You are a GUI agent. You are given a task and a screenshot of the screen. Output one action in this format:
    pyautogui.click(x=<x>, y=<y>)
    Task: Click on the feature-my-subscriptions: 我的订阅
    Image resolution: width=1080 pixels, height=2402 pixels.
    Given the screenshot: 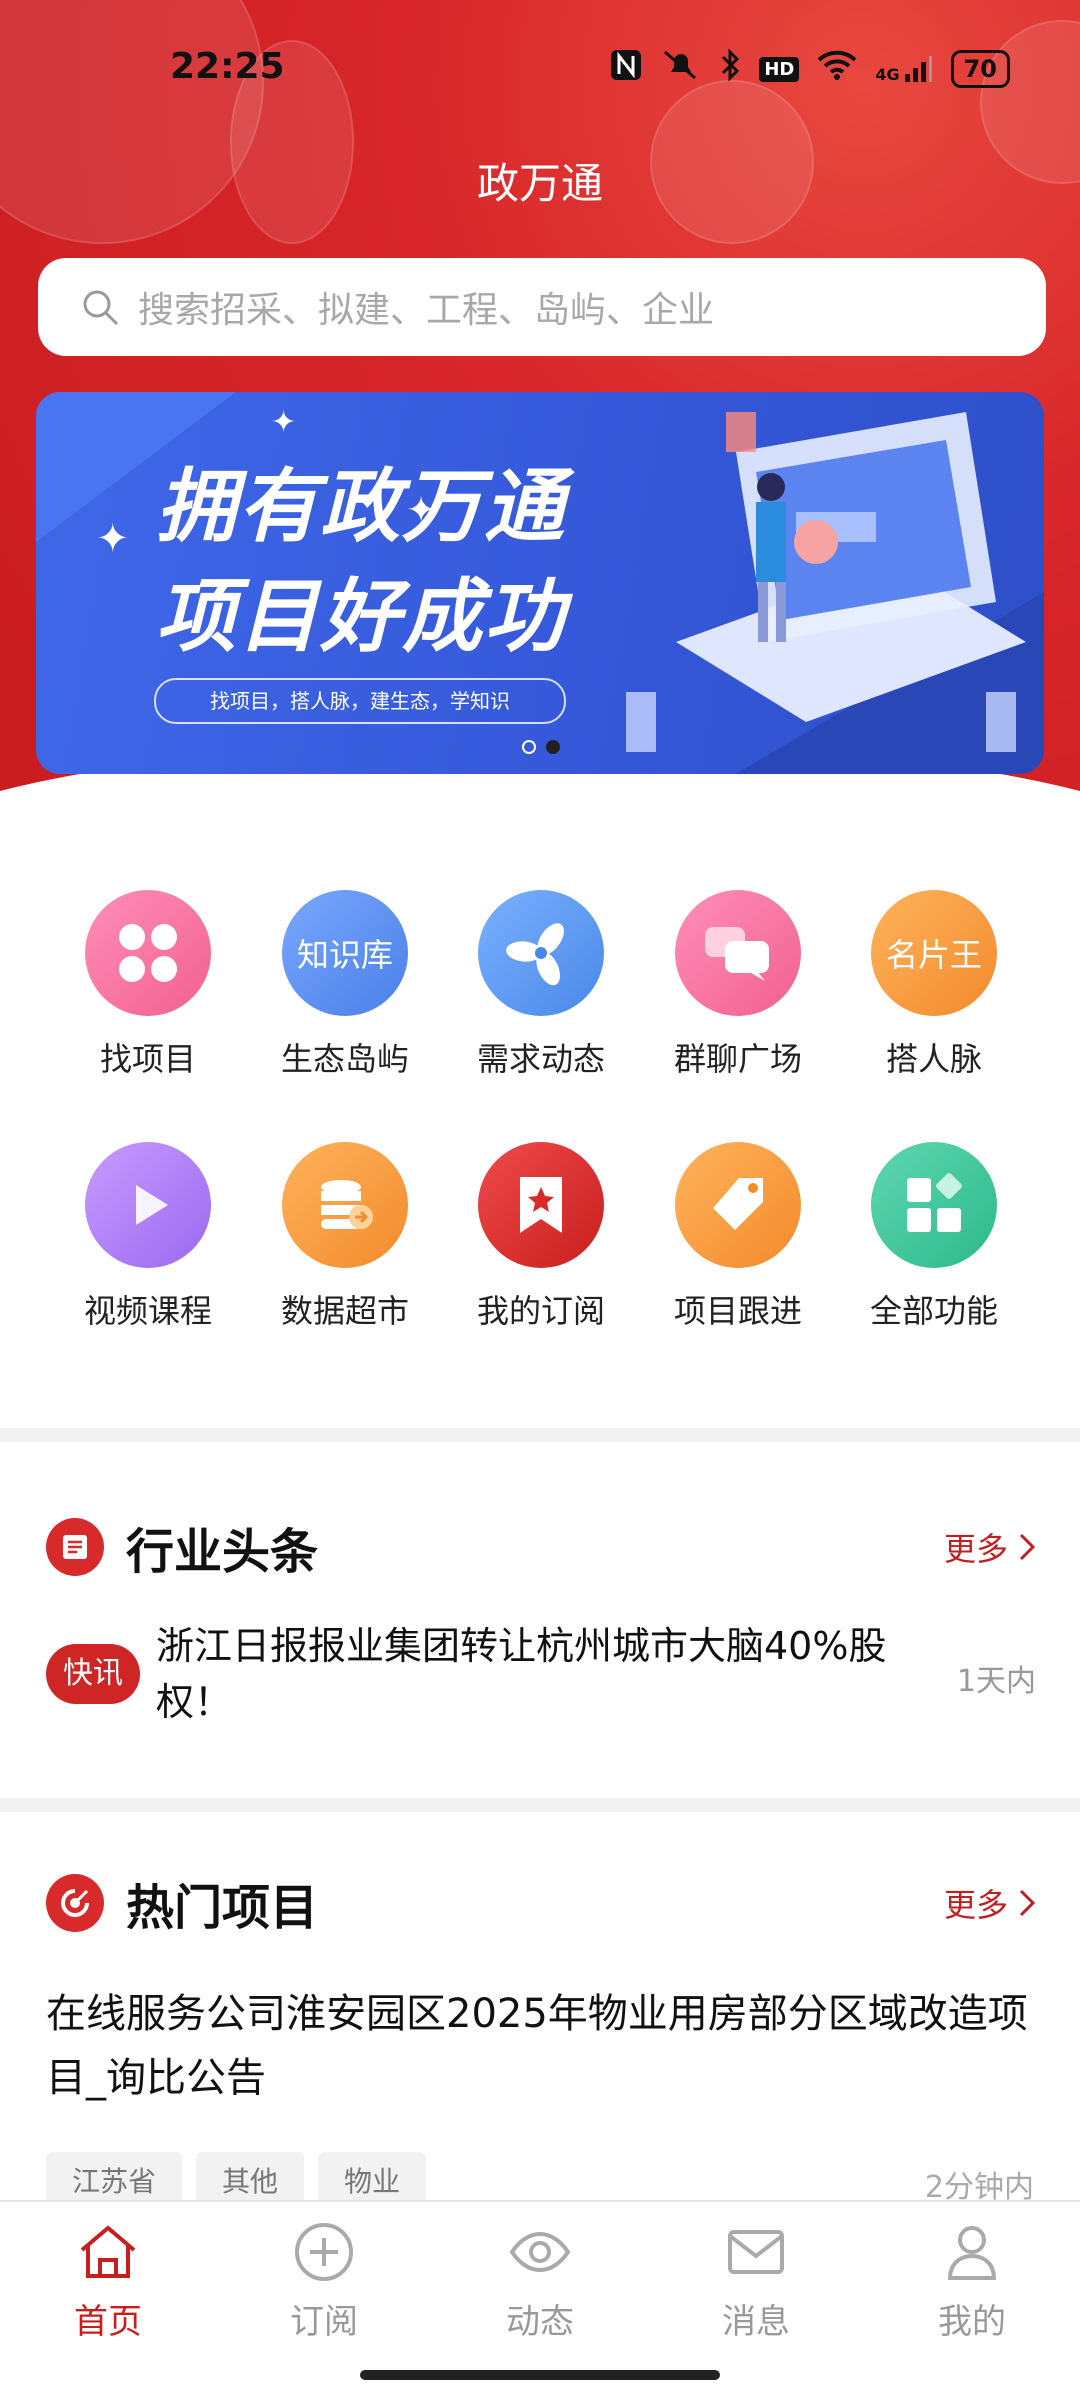 What is the action you would take?
    pyautogui.click(x=541, y=1237)
    